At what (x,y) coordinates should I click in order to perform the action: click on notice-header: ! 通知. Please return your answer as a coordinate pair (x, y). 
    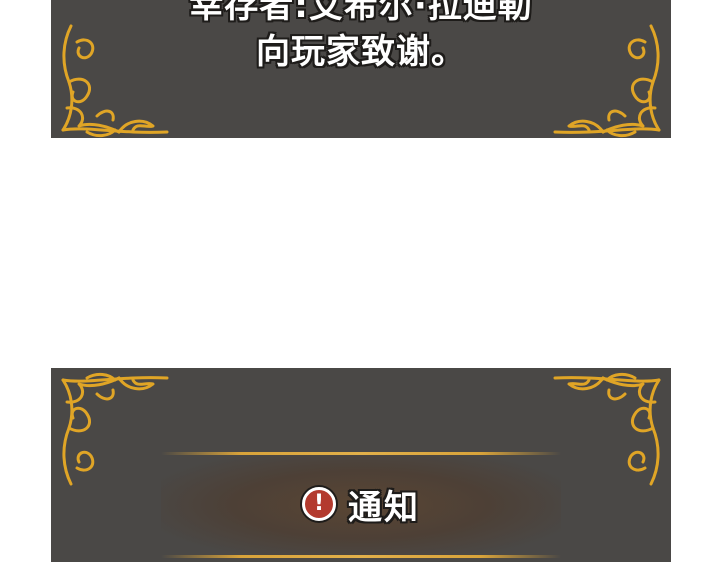
    Looking at the image, I should click on (361, 504).